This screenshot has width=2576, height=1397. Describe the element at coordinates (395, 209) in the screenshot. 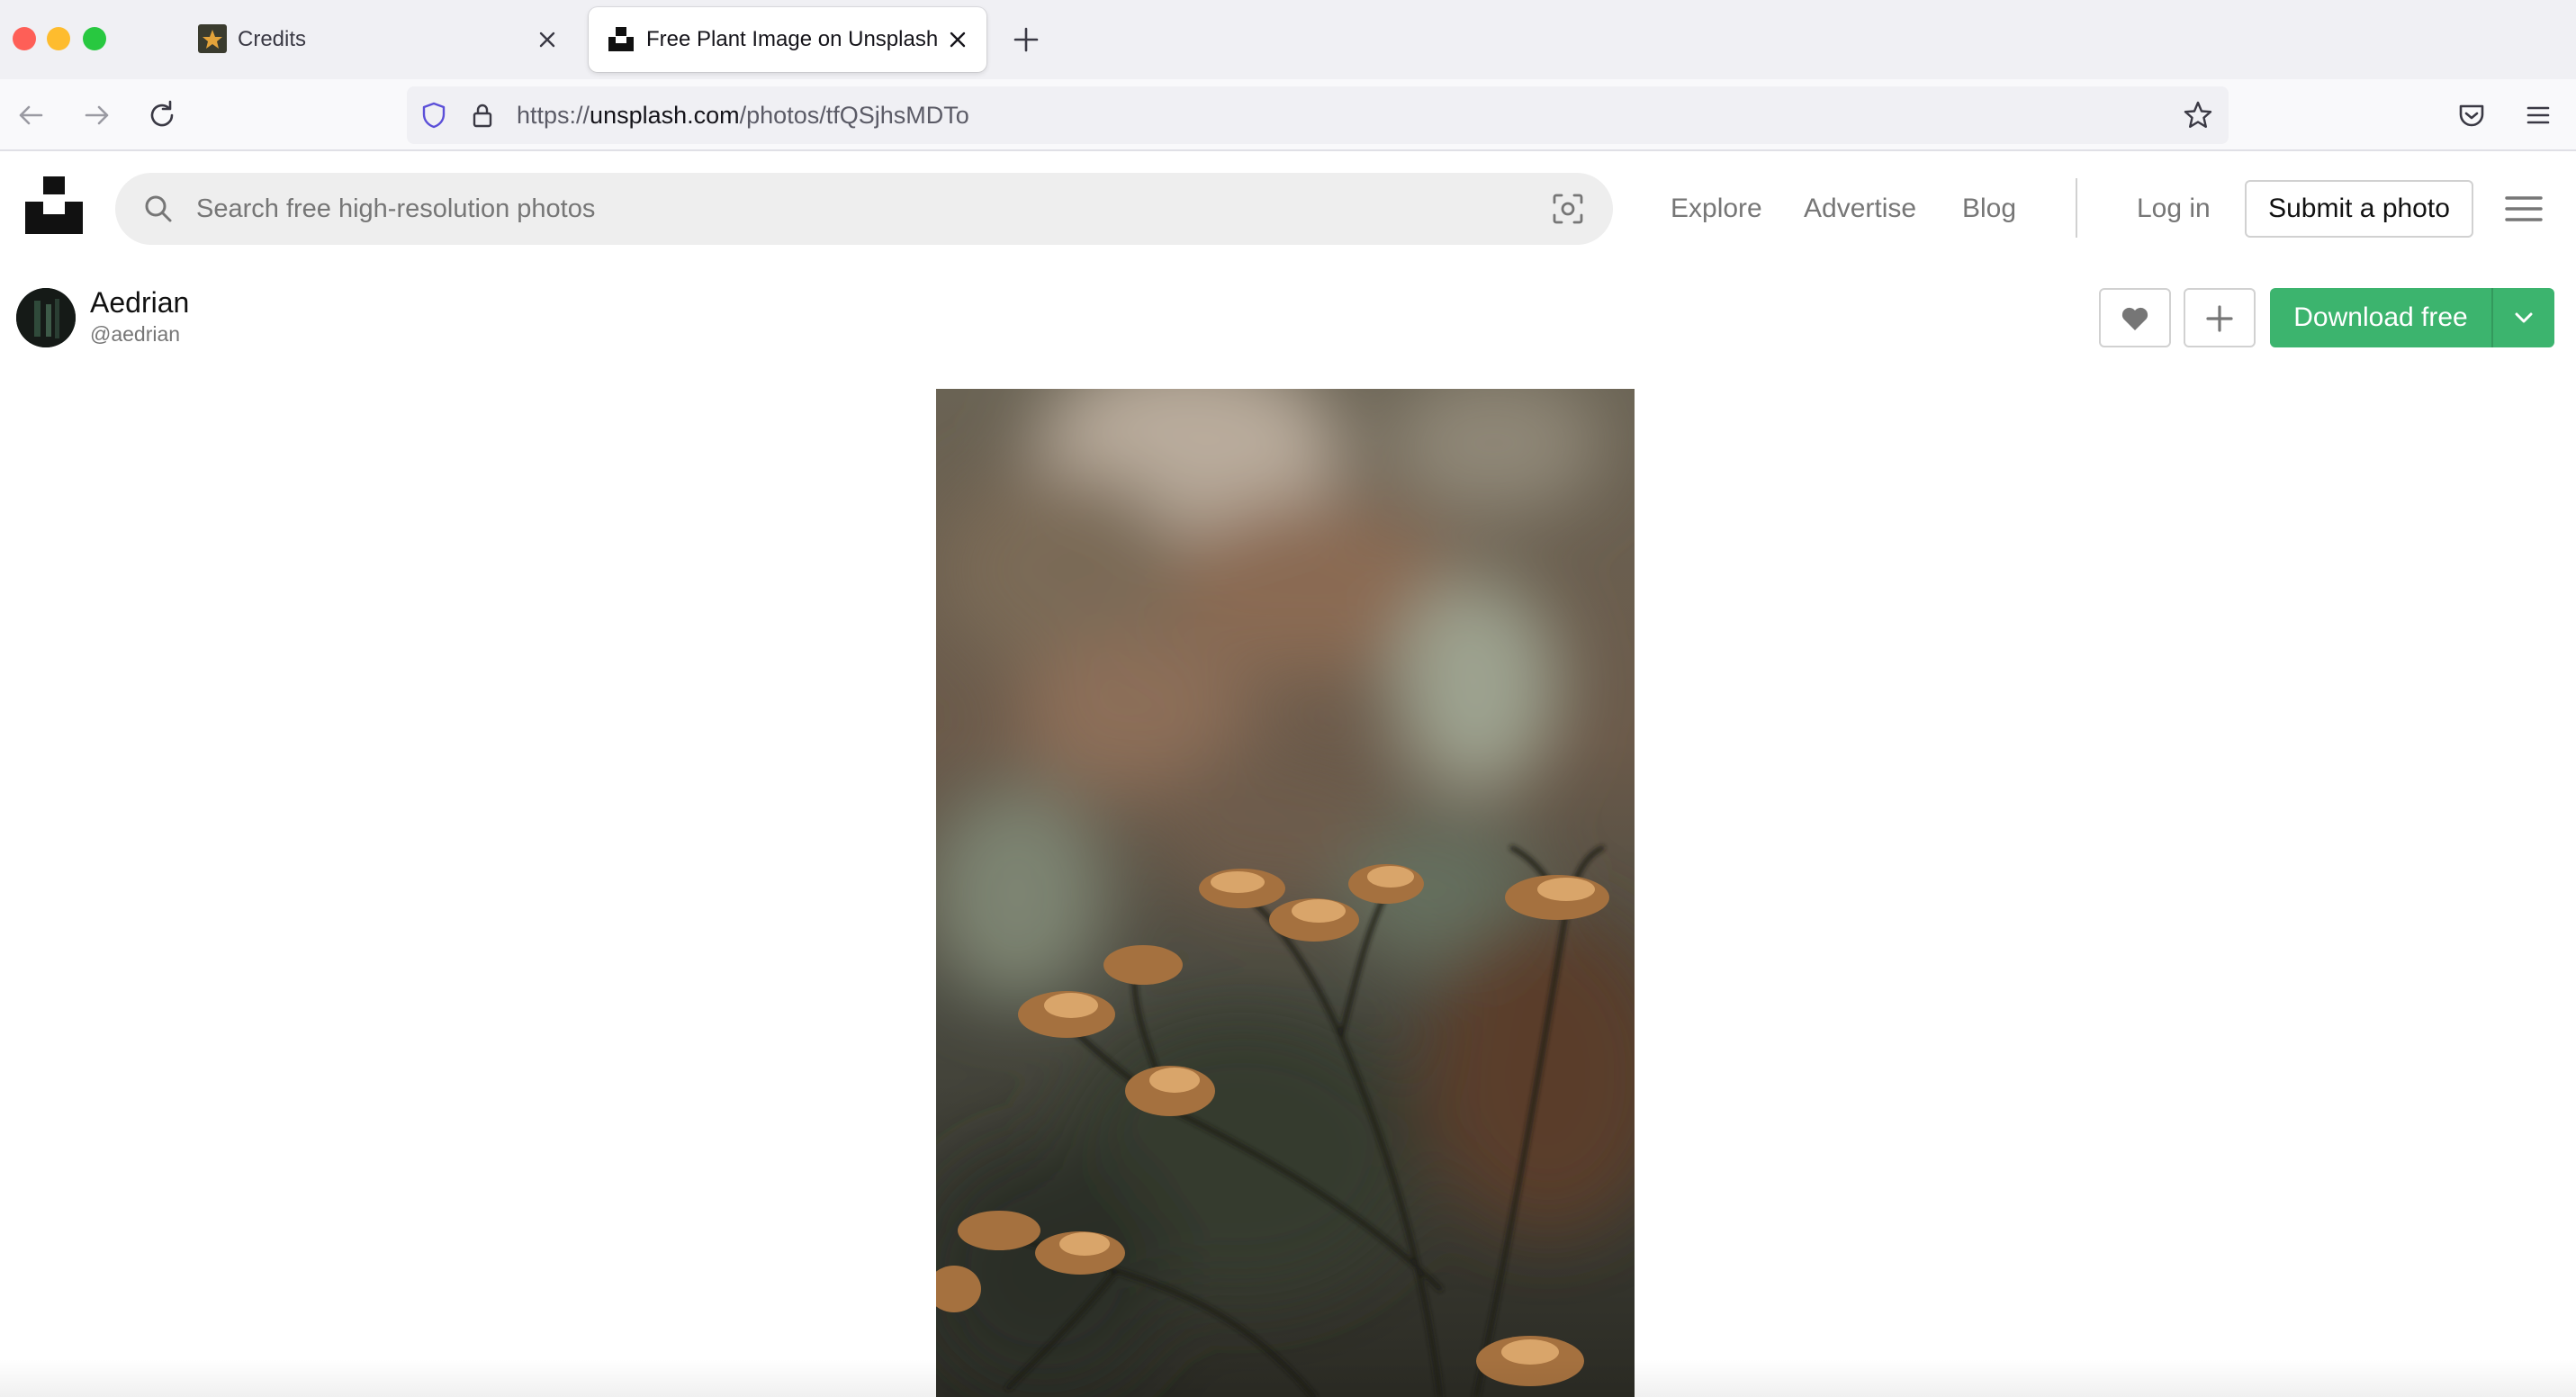

I see `search-input: Search free high-resolution photos` at that location.